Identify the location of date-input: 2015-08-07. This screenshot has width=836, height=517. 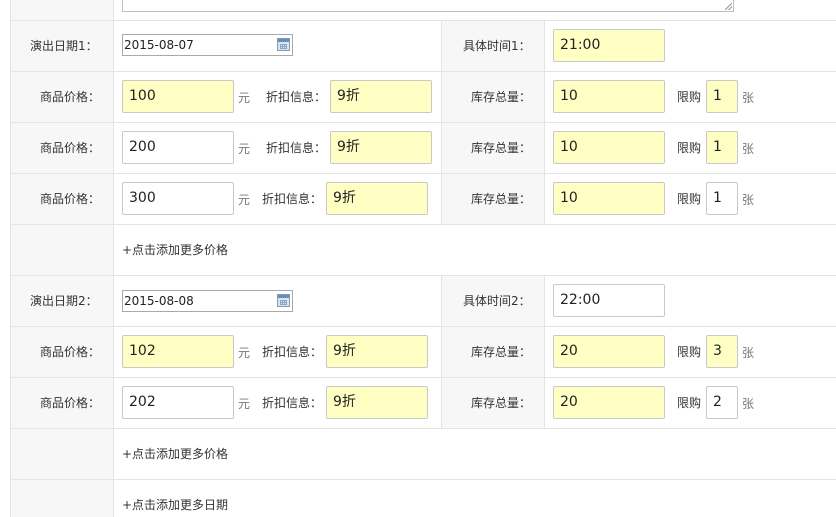
(207, 45).